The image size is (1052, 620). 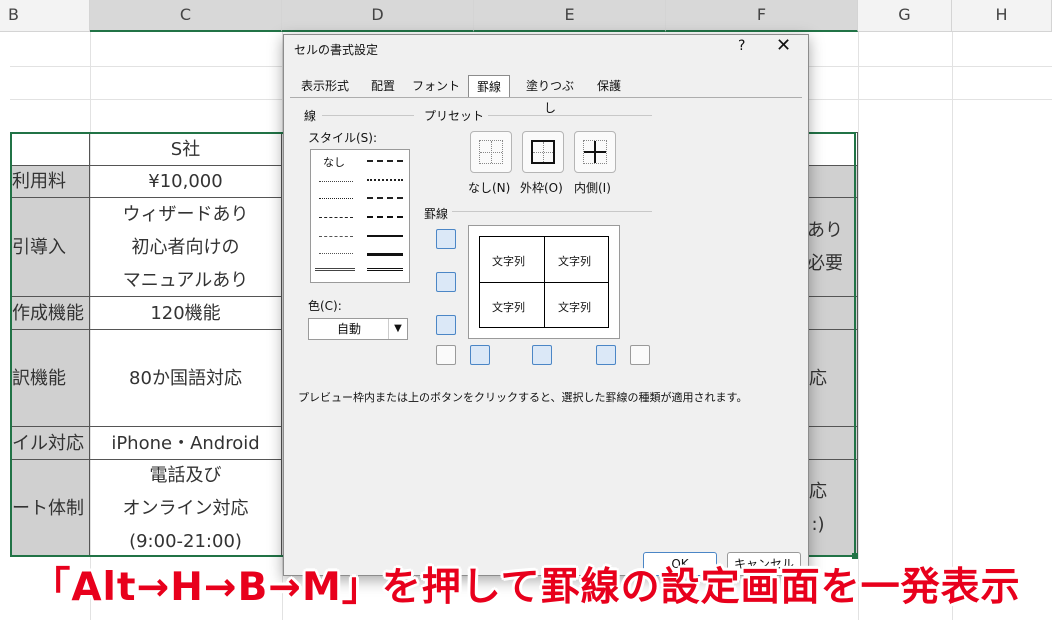 What do you see at coordinates (570, 16) in the screenshot?
I see `column-header-e: E` at bounding box center [570, 16].